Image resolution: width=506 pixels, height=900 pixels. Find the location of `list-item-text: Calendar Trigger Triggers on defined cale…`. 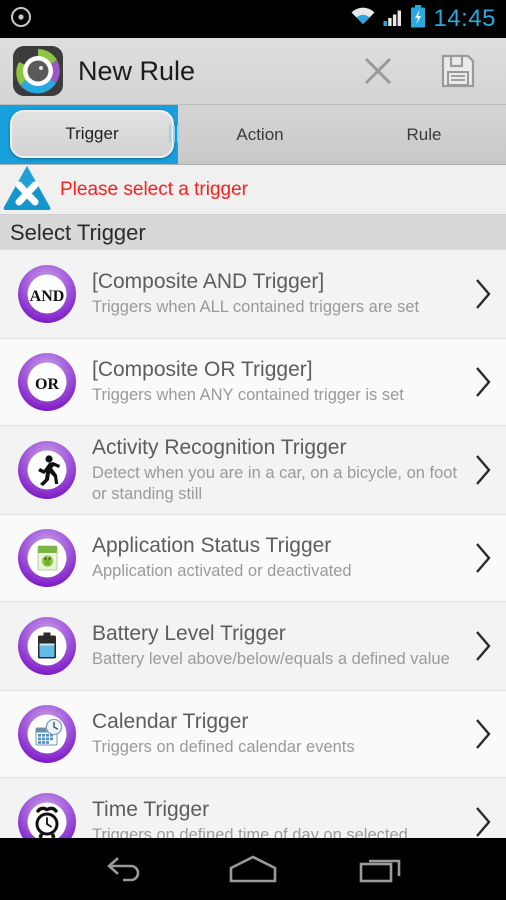

list-item-text: Calendar Trigger Triggers on defined cale… is located at coordinates (273, 734).